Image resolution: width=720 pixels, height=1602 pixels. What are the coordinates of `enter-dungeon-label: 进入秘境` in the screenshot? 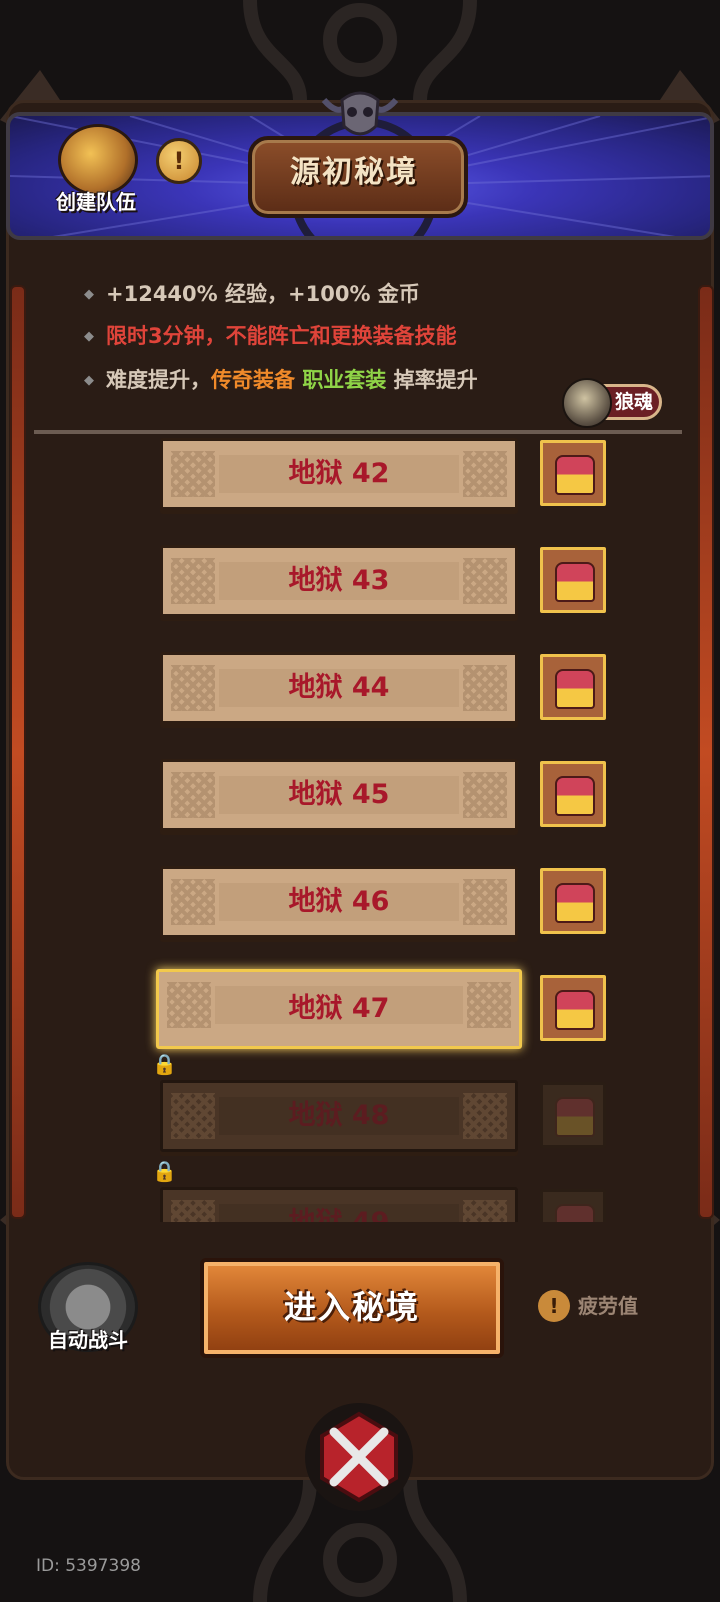 It's located at (352, 1308).